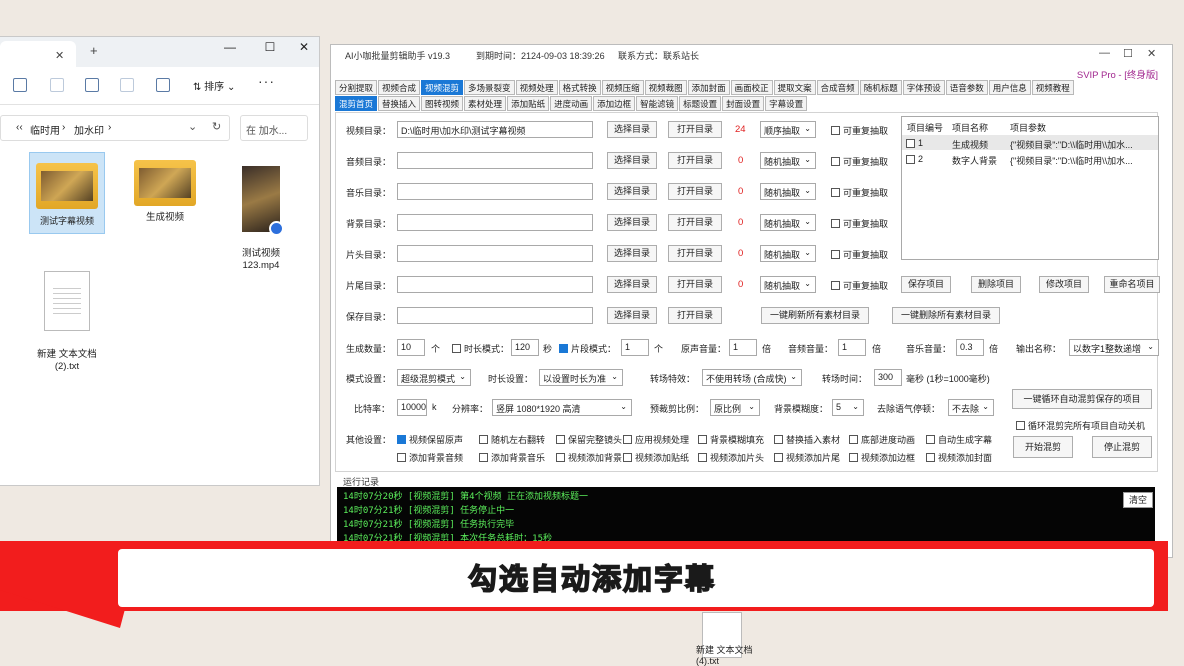 The height and width of the screenshot is (666, 1184). Describe the element at coordinates (1080, 425) in the screenshot. I see `auto-shutdown-checkbox: 循环混剪完所有项目自动关机` at that location.